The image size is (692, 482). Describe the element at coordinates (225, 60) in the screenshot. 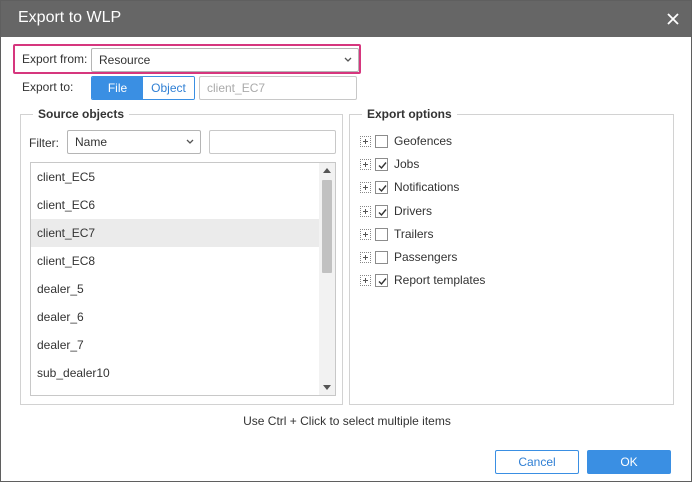

I see `export-from-select: Resource` at that location.